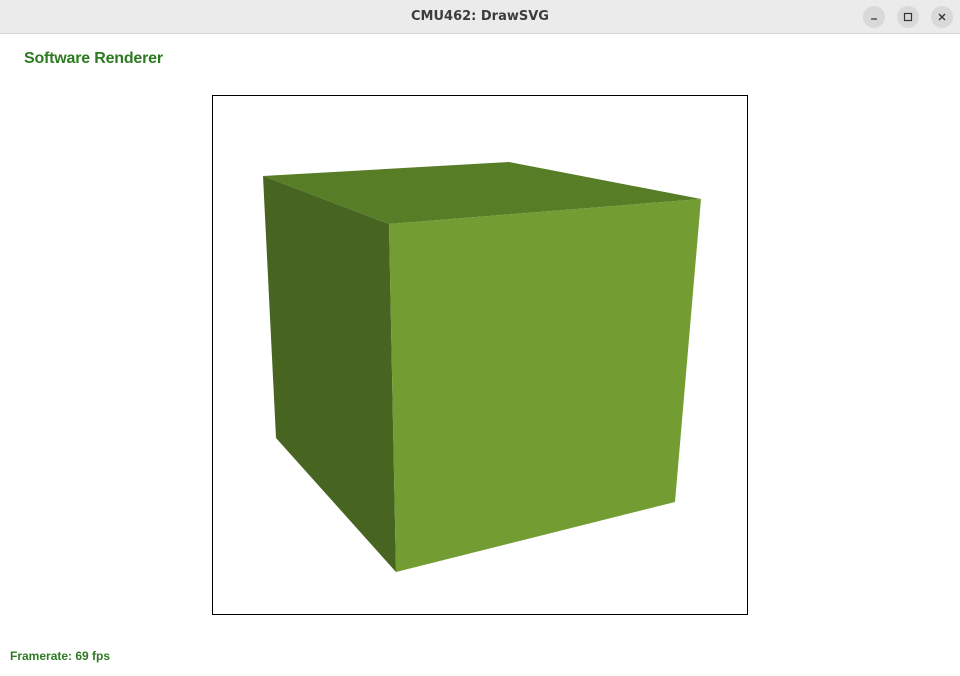  I want to click on renderer-mode-label: Software Renderer, so click(93, 58).